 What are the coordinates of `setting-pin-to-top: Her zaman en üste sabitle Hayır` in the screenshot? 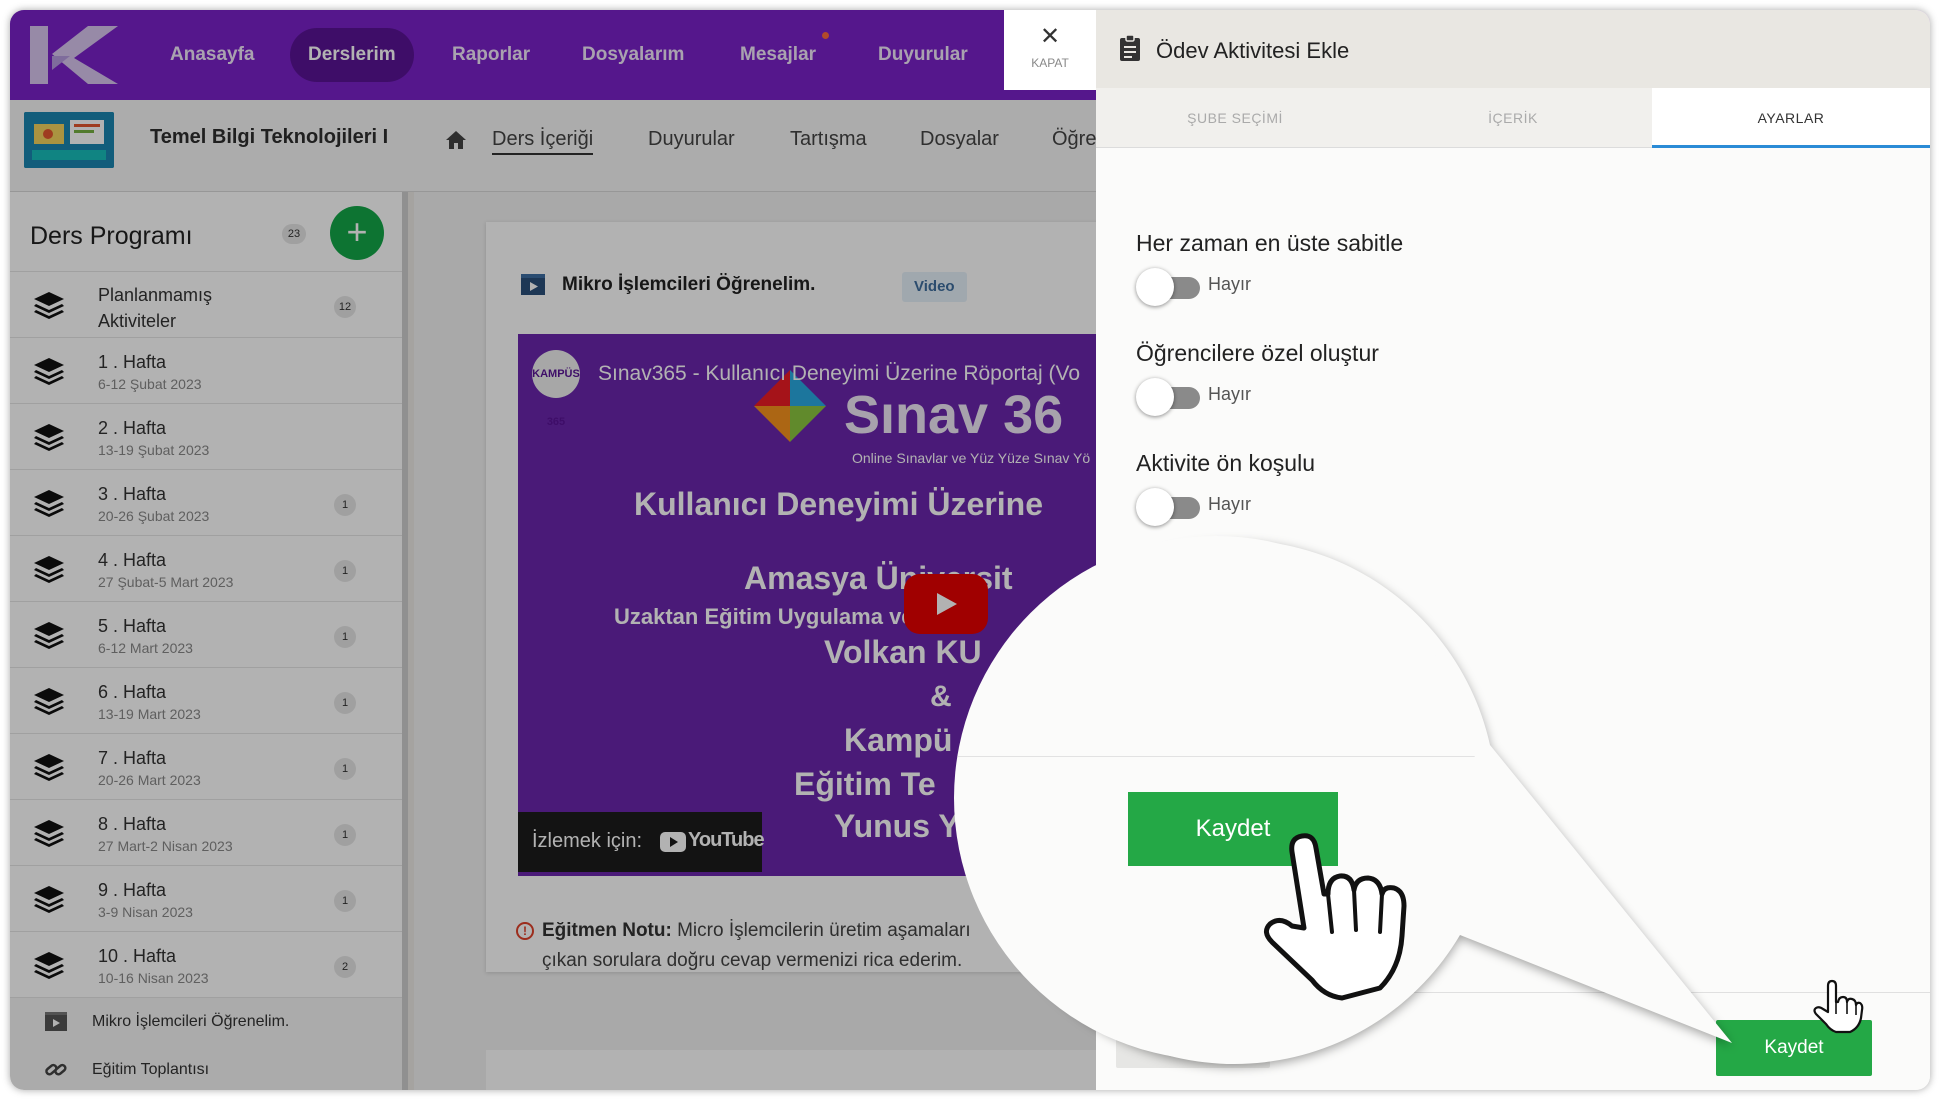 It's located at (1270, 268).